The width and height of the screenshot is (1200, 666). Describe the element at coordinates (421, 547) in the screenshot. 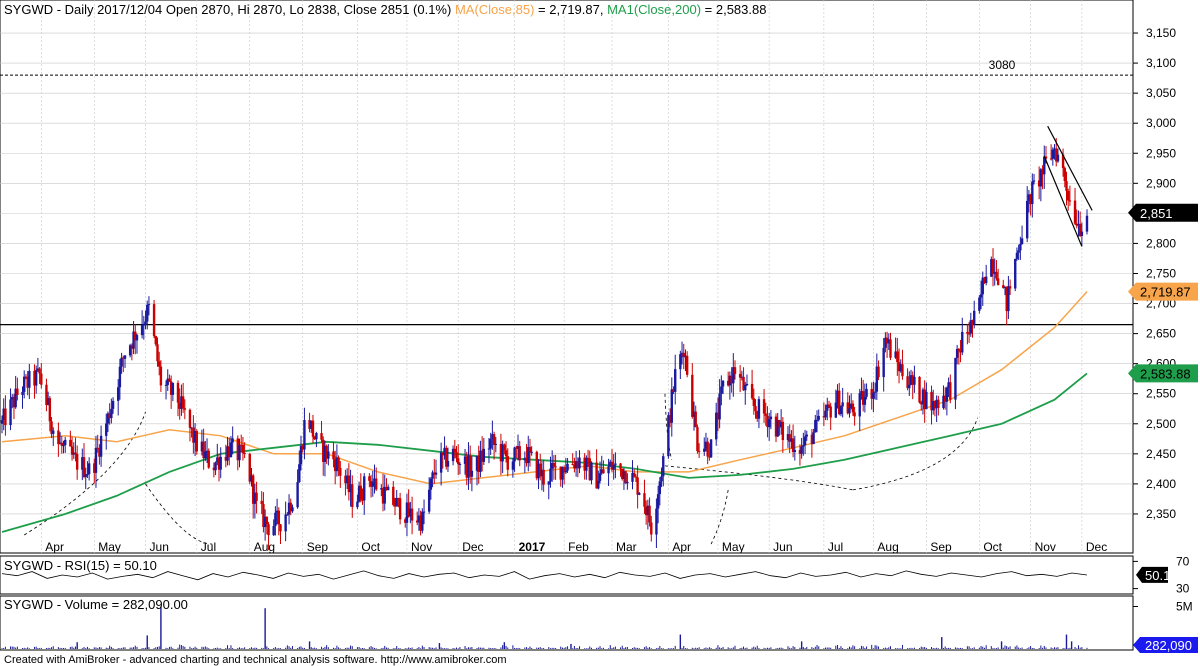

I see `month-label: Nov` at that location.